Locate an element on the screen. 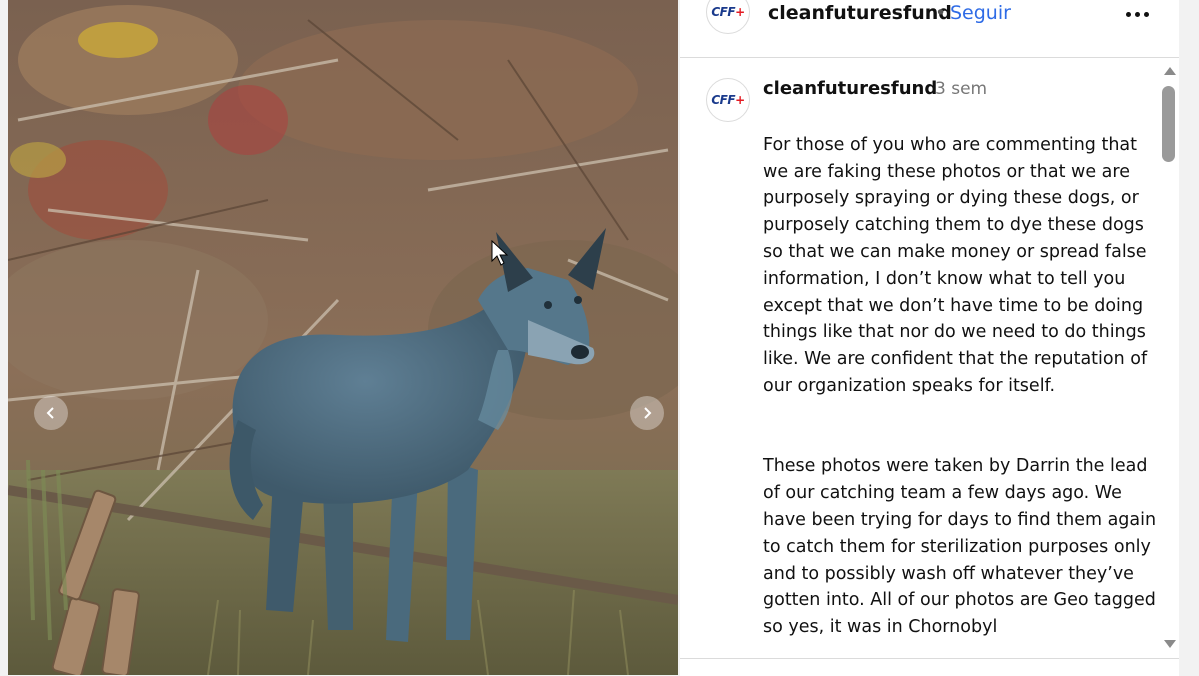  account-logo: CFF+ is located at coordinates (728, 12).